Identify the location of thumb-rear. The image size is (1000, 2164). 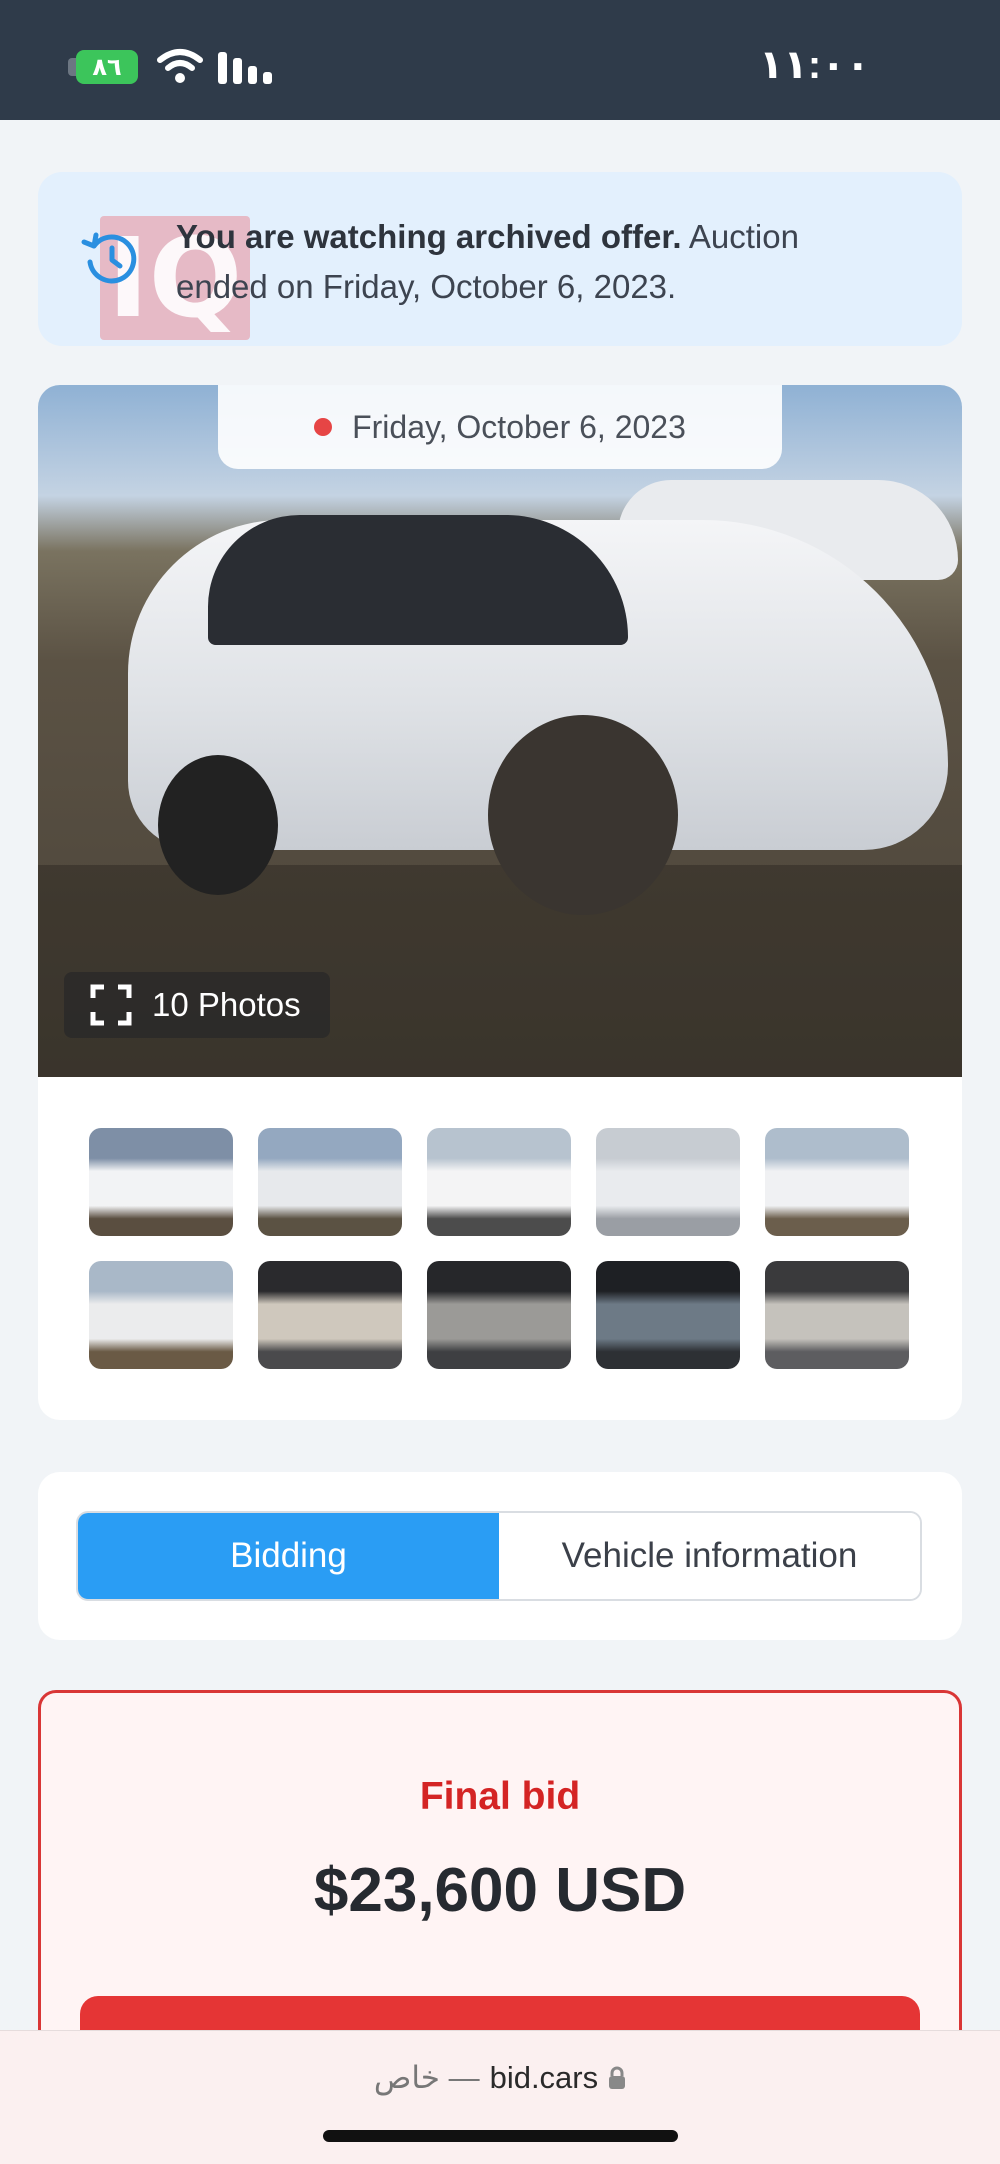
(161, 1315).